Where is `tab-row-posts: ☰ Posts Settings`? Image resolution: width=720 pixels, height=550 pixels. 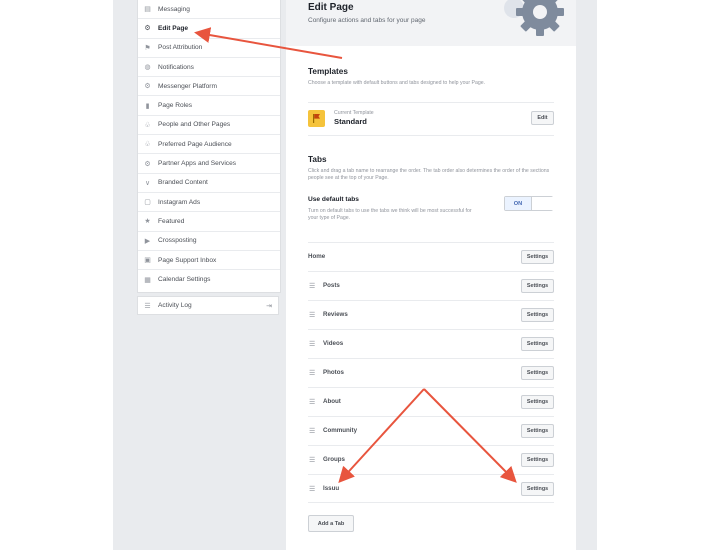
tab-row-posts: ☰ Posts Settings is located at coordinates (431, 285).